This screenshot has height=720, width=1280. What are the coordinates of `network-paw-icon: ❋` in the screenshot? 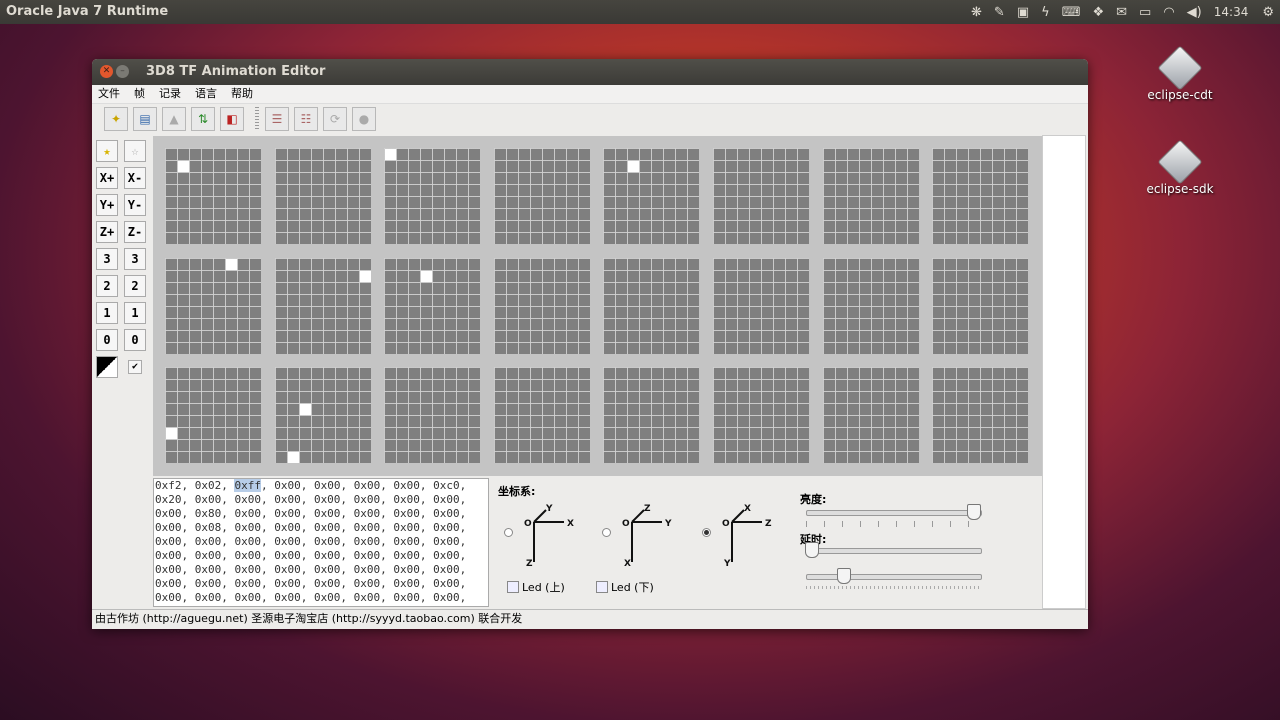 It's located at (976, 12).